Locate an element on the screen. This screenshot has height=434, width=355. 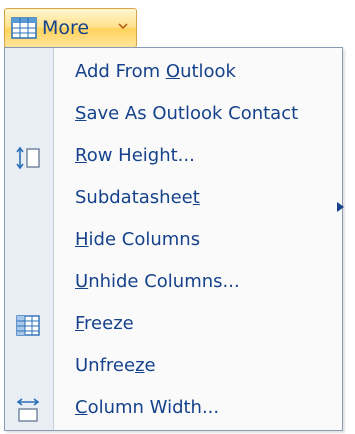
more-button-label: More is located at coordinates (66, 28).